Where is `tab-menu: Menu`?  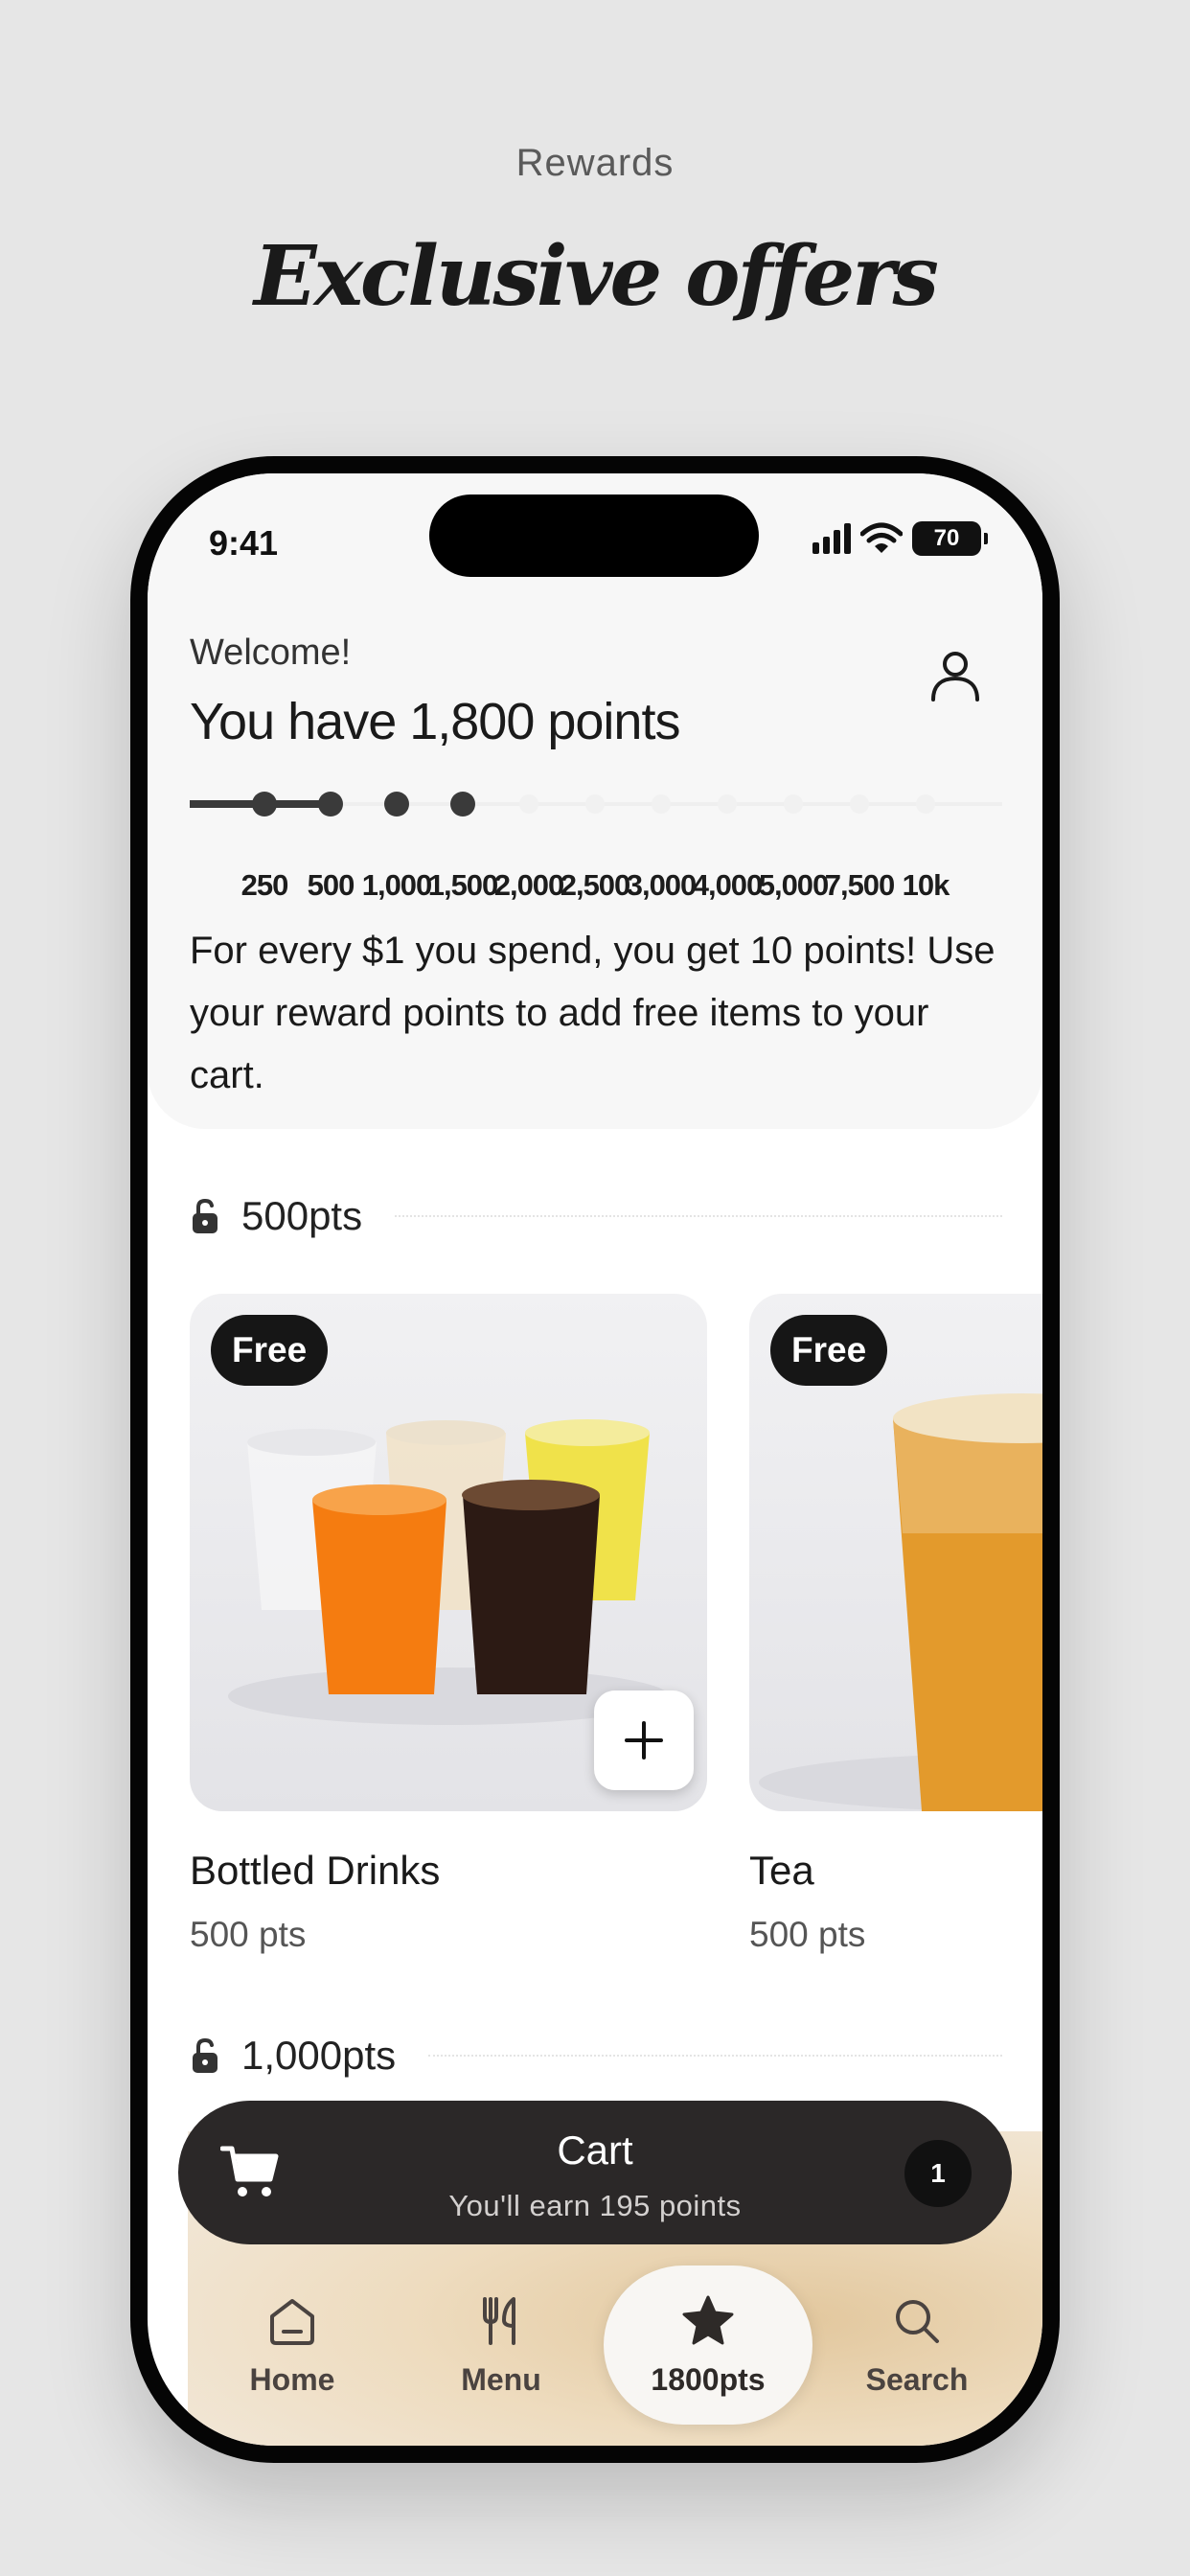 tab-menu: Menu is located at coordinates (501, 2345).